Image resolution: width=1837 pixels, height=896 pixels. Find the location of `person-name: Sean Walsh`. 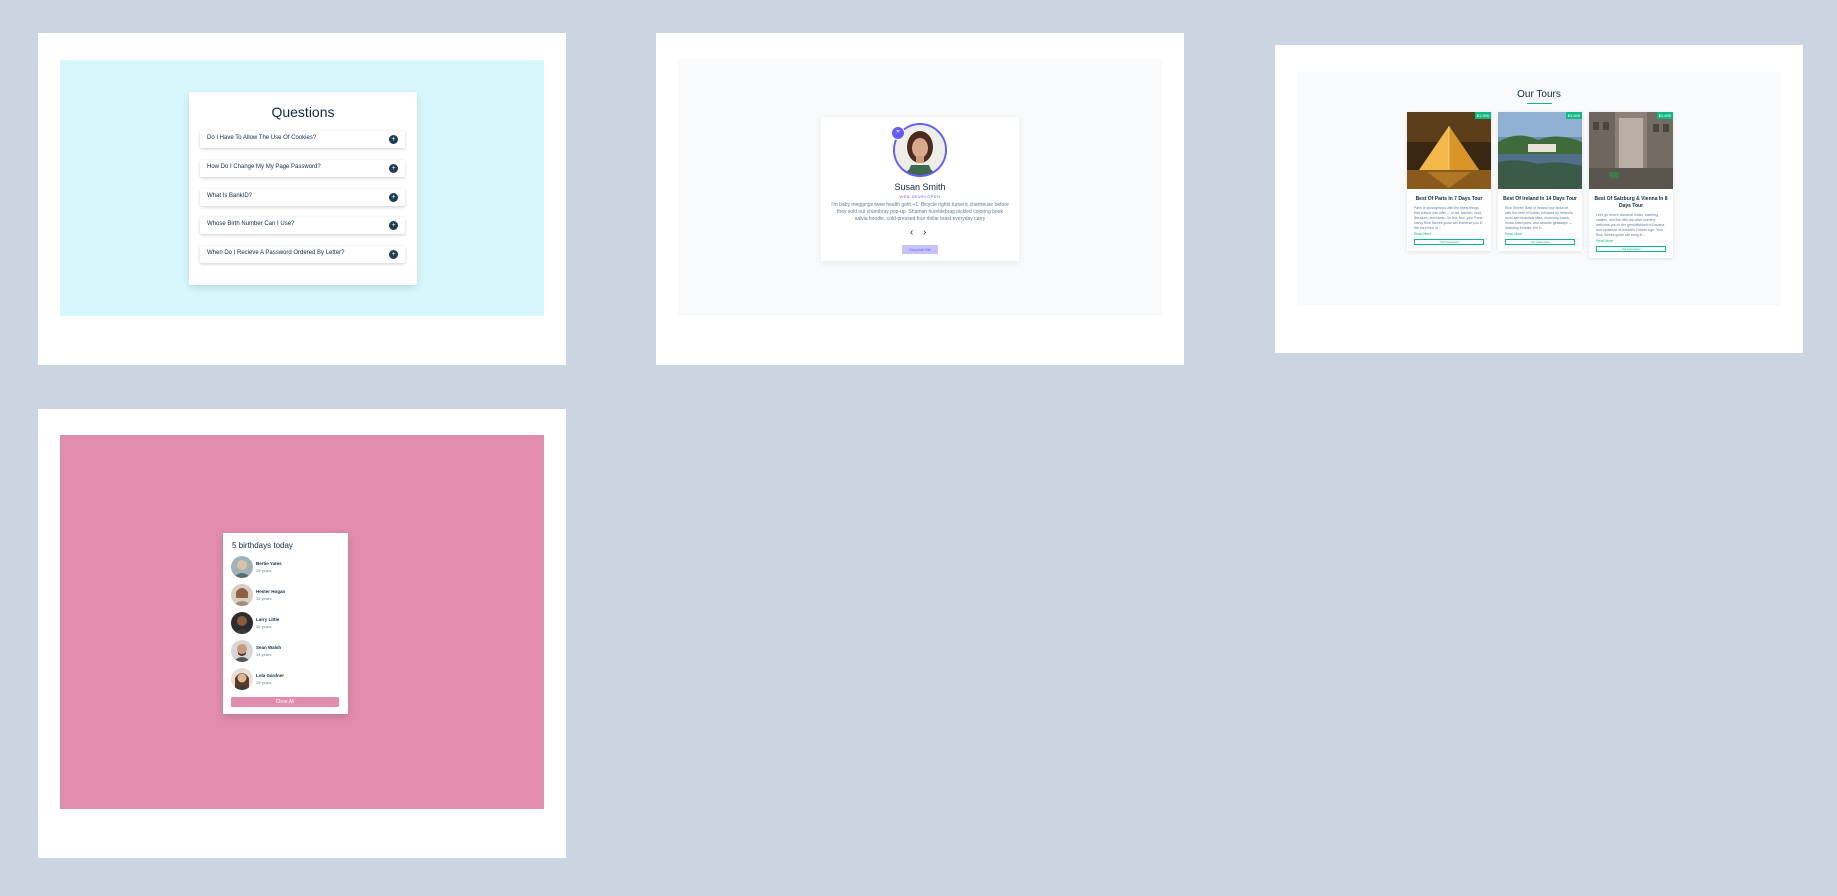

person-name: Sean Walsh is located at coordinates (269, 647).